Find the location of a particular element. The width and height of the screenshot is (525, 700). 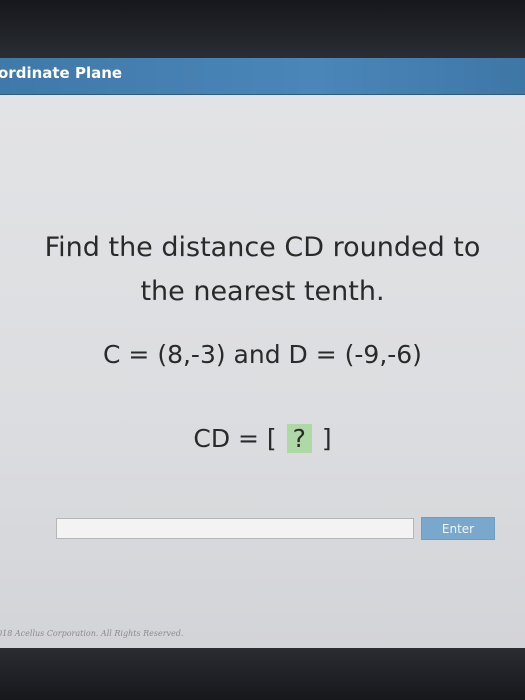

answer-label: CD = [ is located at coordinates (235, 438).